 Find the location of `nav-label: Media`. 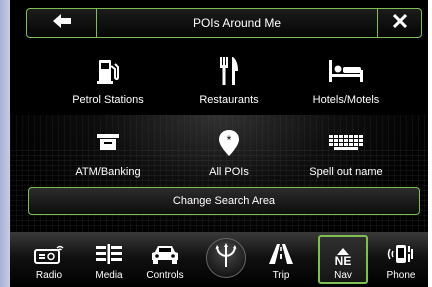

nav-label: Media is located at coordinates (109, 275).